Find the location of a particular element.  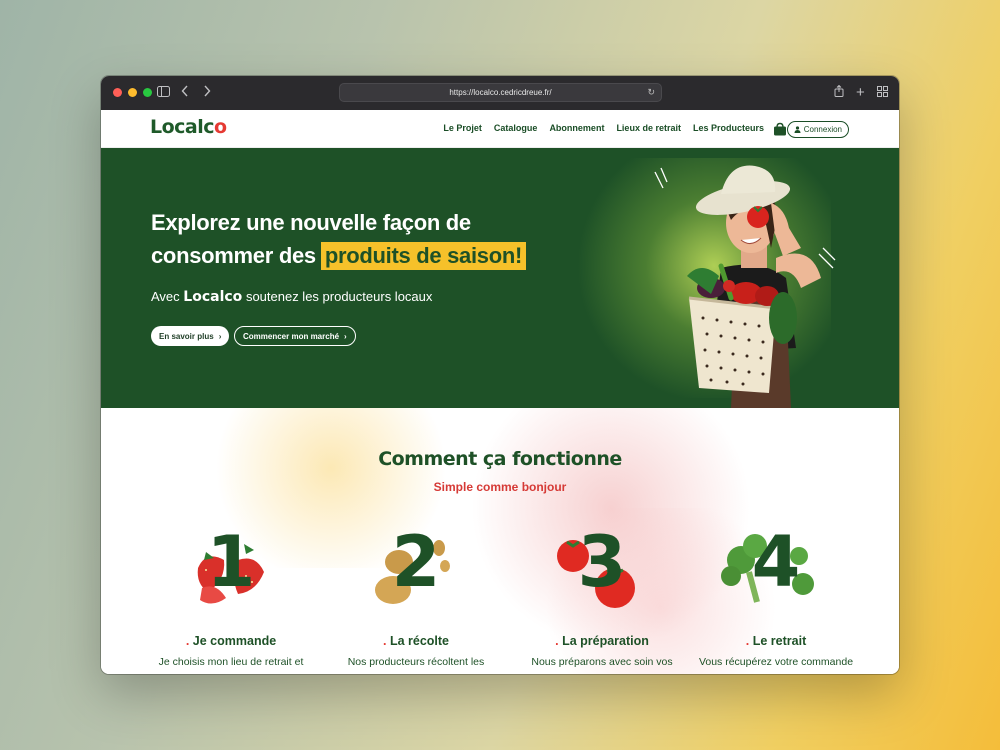

hero-title-line1: Explorez une nouvelle façon de is located at coordinates (311, 222).